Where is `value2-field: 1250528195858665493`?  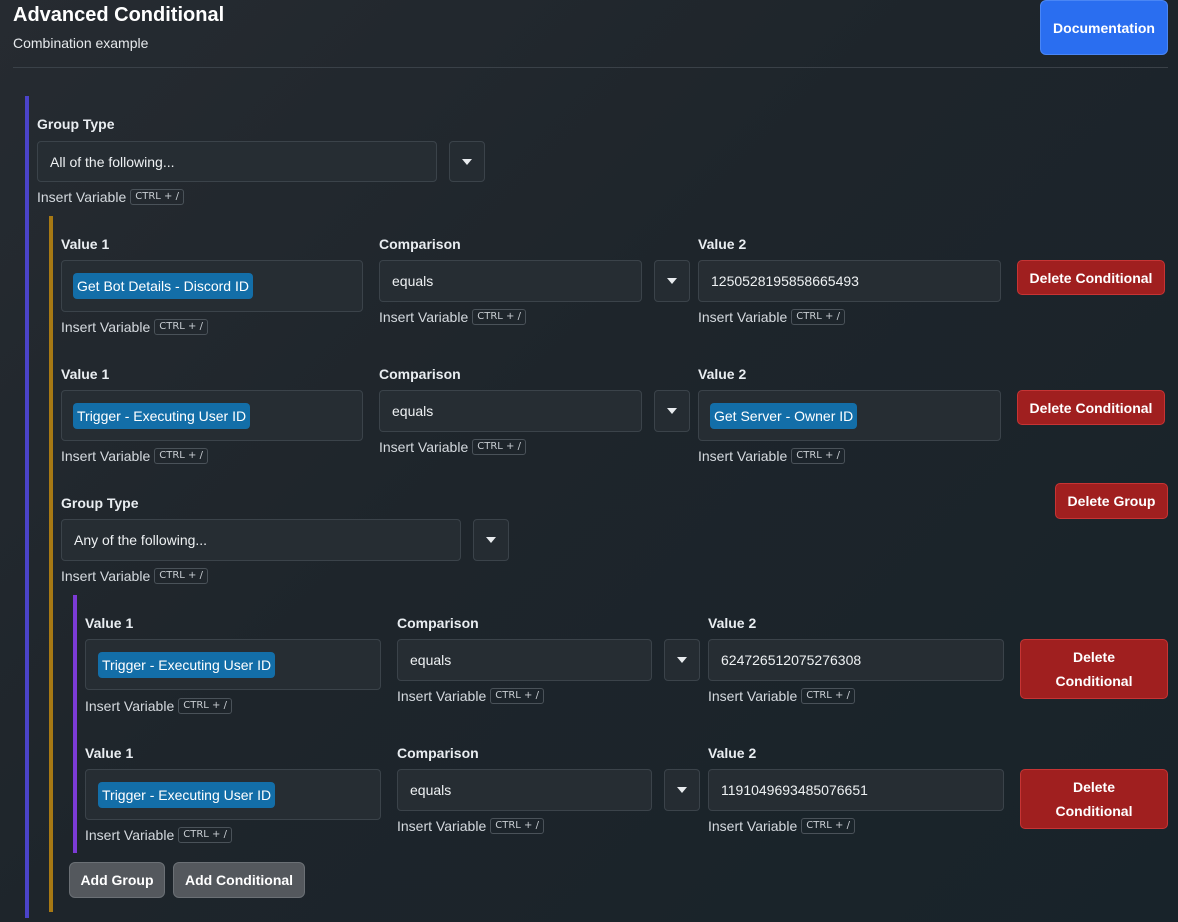 value2-field: 1250528195858665493 is located at coordinates (849, 281).